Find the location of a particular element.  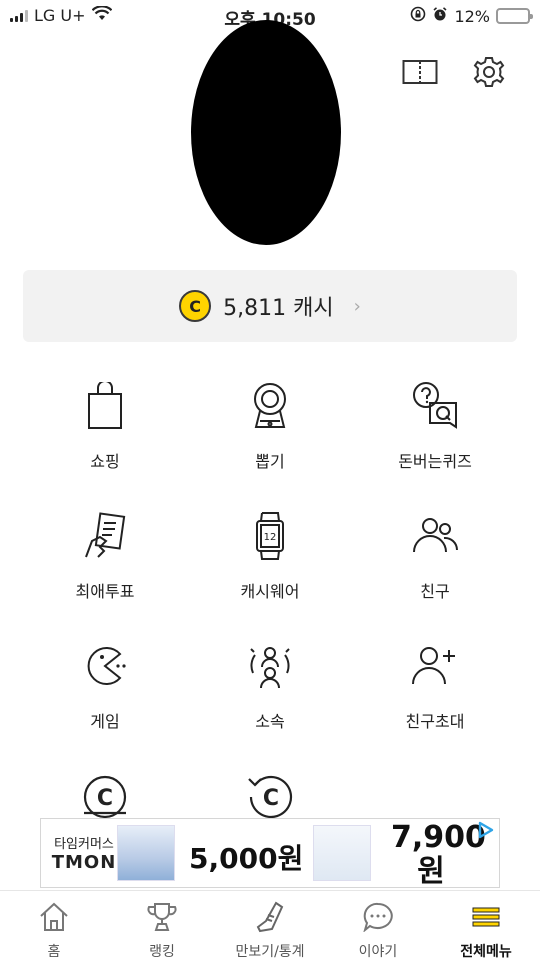

ad-choices-icon is located at coordinates (486, 832).